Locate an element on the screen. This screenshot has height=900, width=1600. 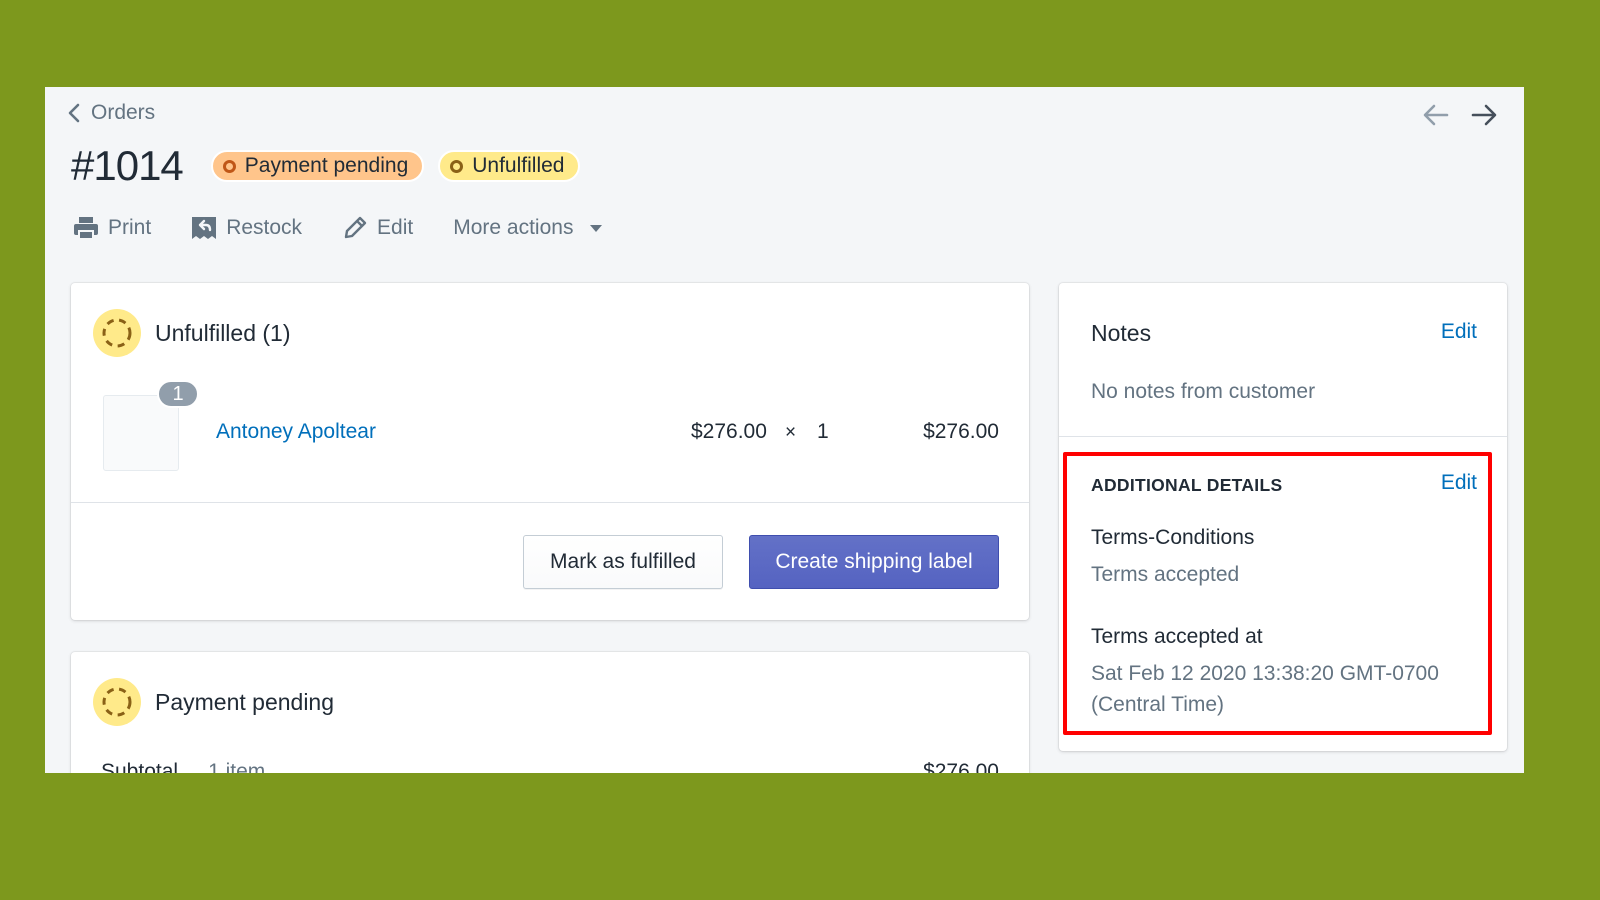
more-actions-dropdown: More actions is located at coordinates (528, 228).